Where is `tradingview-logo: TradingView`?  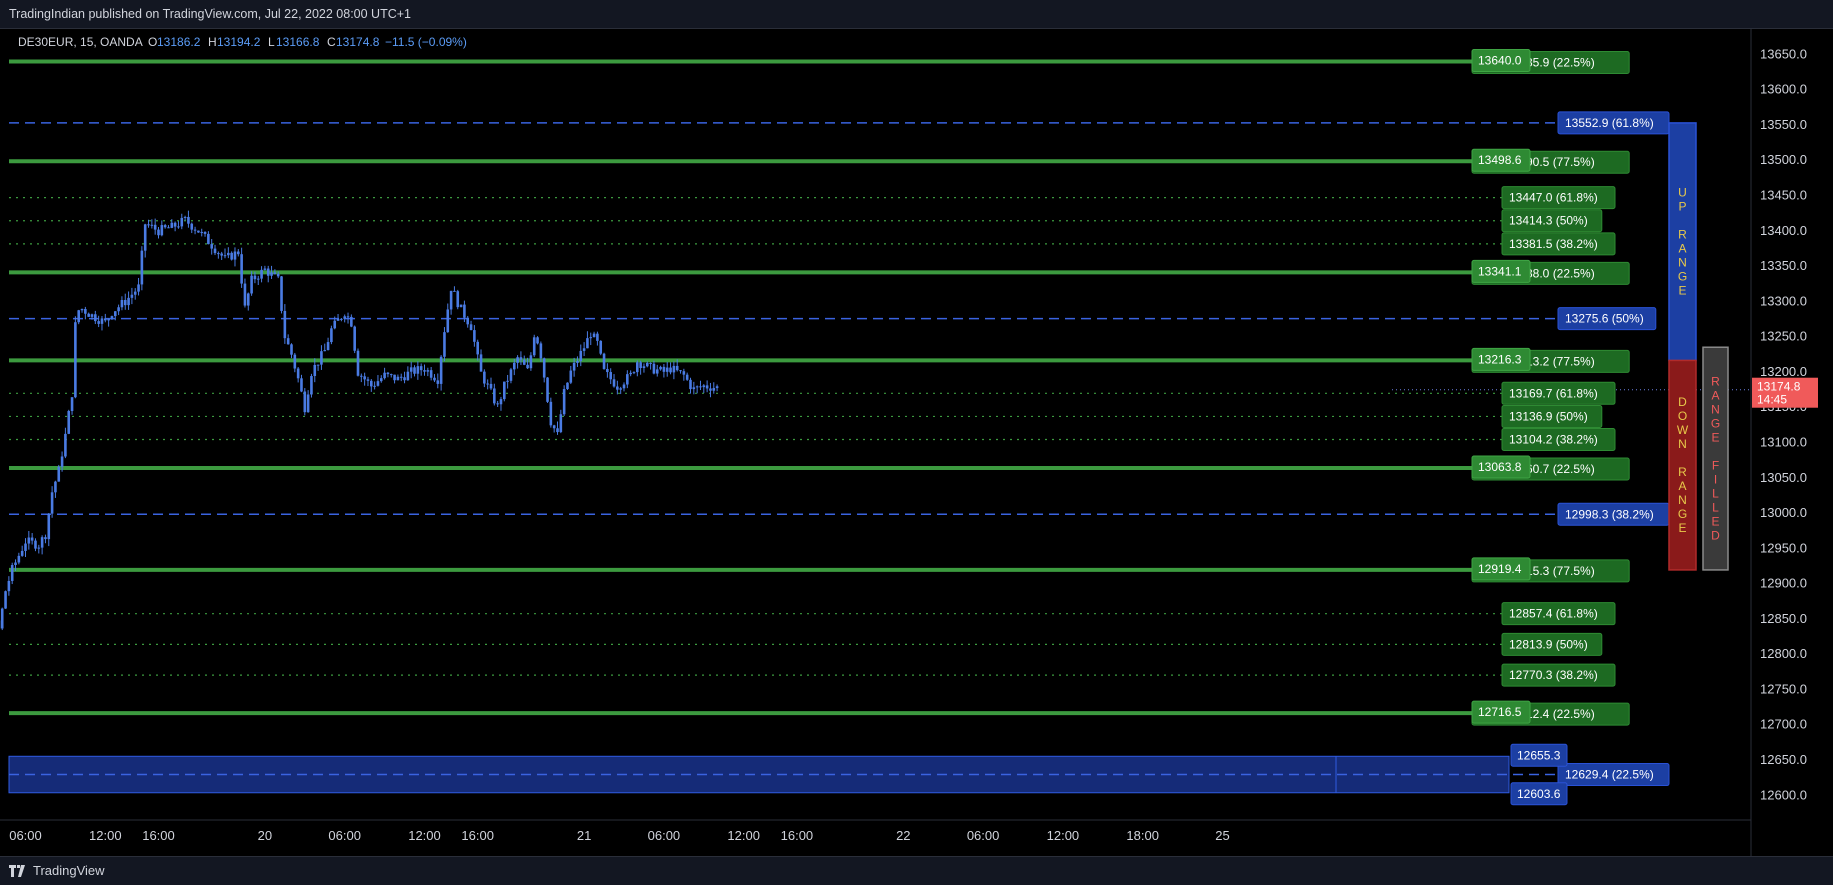
tradingview-logo: TradingView is located at coordinates (57, 870).